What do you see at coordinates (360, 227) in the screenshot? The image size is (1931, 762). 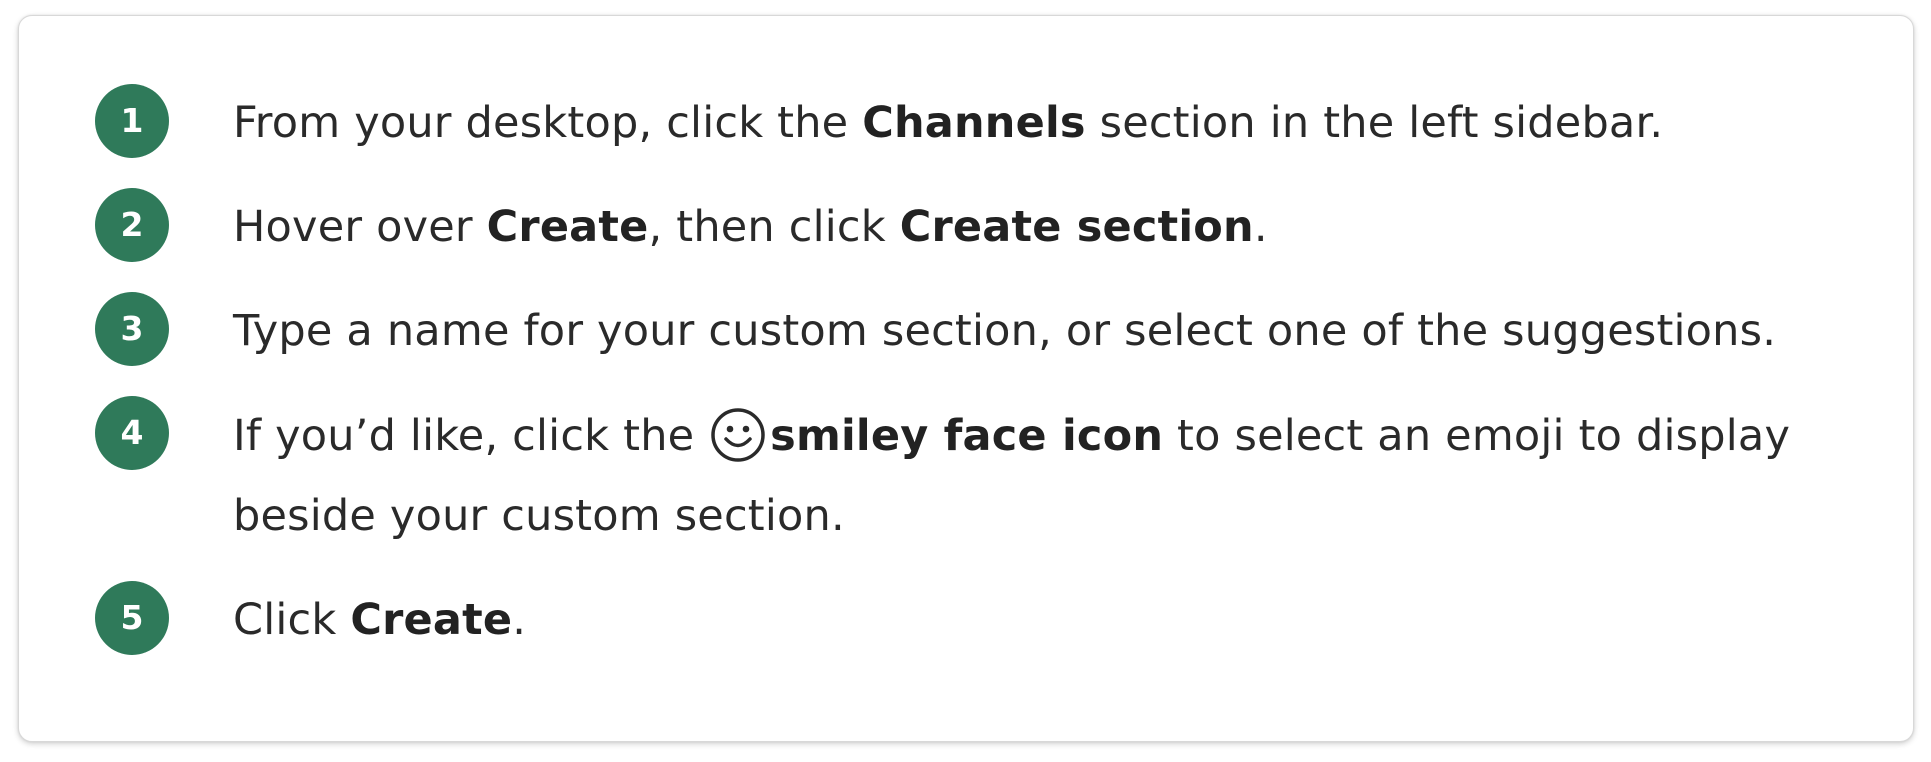 I see `step-text-segment: Hover over` at bounding box center [360, 227].